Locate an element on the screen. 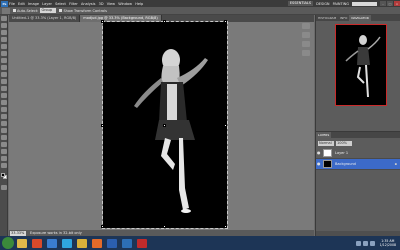  brush-tool-icon is located at coordinates (4, 67).